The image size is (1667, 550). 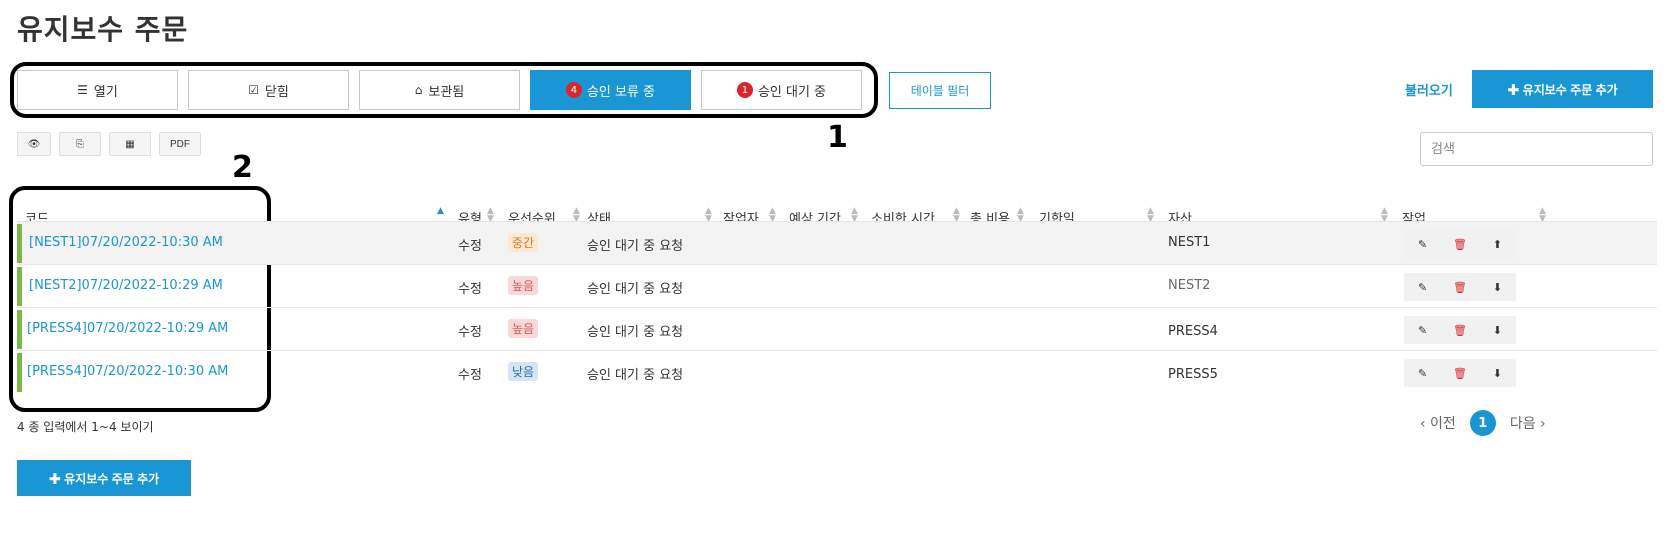 What do you see at coordinates (523, 242) in the screenshot?
I see `priority-badge: 중간` at bounding box center [523, 242].